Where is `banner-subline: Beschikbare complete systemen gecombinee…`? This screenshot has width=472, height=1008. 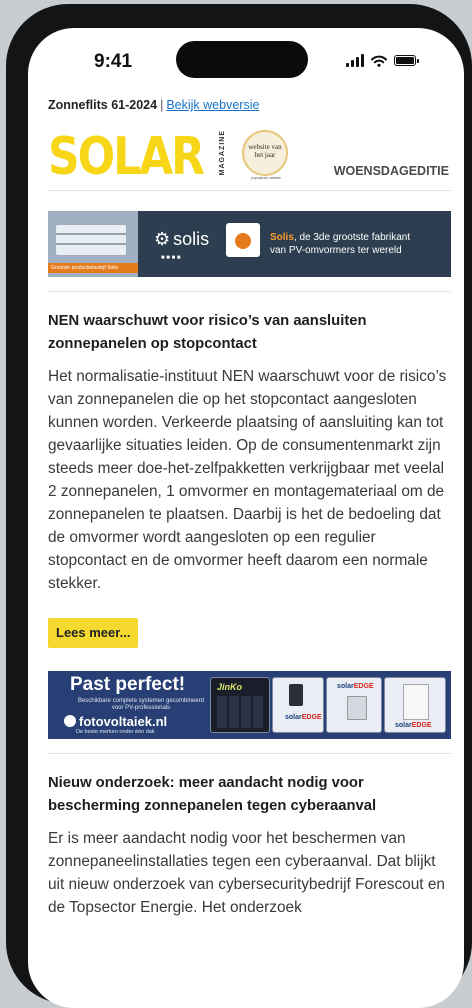
banner-subline: Beschikbare complete systemen gecombinee… is located at coordinates (141, 704).